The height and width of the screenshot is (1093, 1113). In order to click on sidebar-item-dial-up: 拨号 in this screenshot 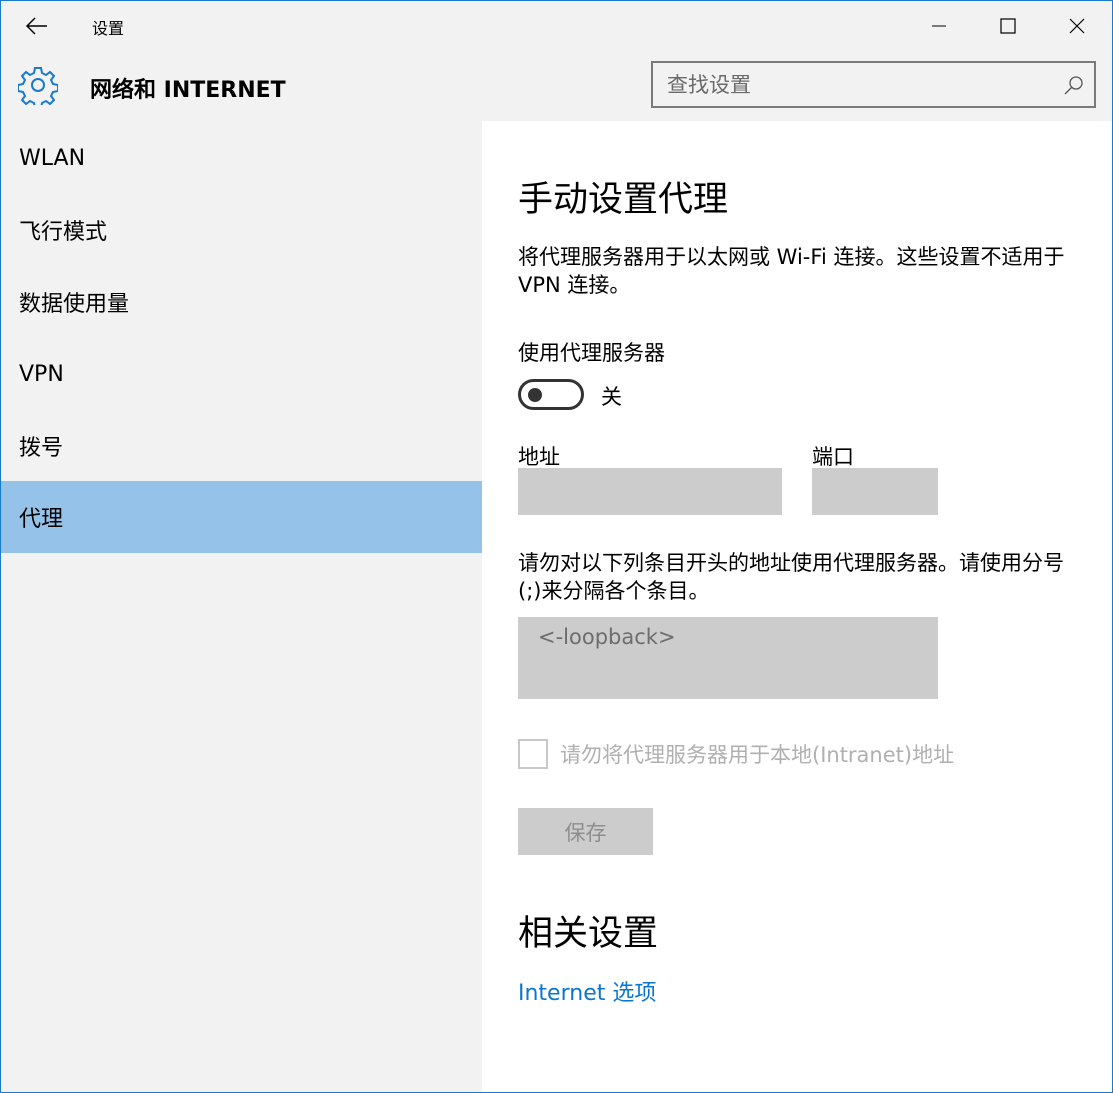, I will do `click(241, 446)`.